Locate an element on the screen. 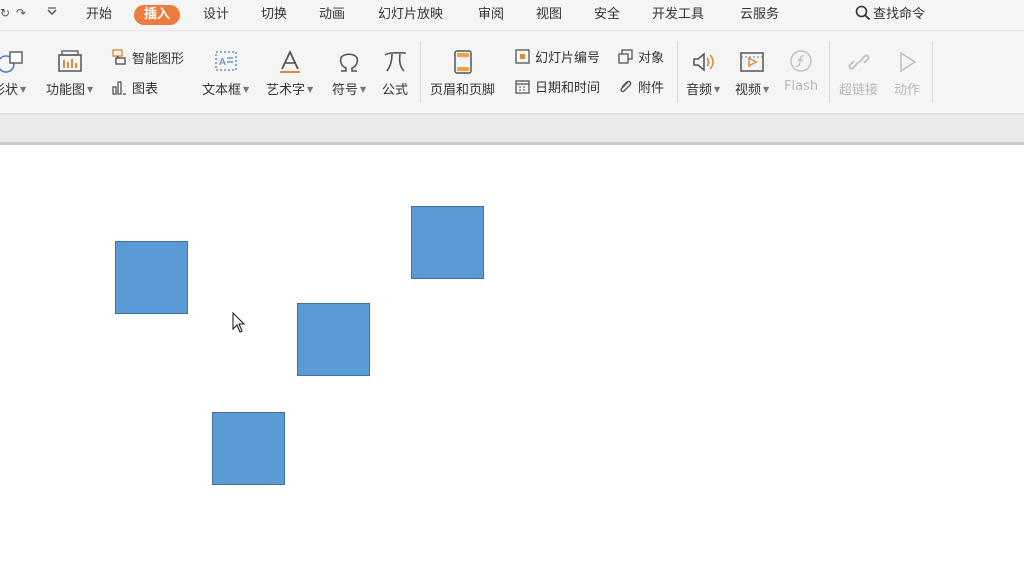 Image resolution: width=1024 pixels, height=588 pixels. text-box-icon: A is located at coordinates (225, 62).